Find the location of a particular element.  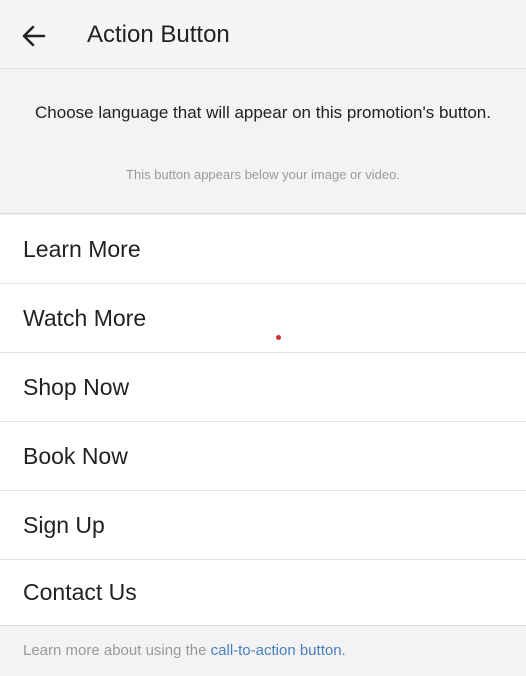

arrow-left-icon is located at coordinates (34, 36).